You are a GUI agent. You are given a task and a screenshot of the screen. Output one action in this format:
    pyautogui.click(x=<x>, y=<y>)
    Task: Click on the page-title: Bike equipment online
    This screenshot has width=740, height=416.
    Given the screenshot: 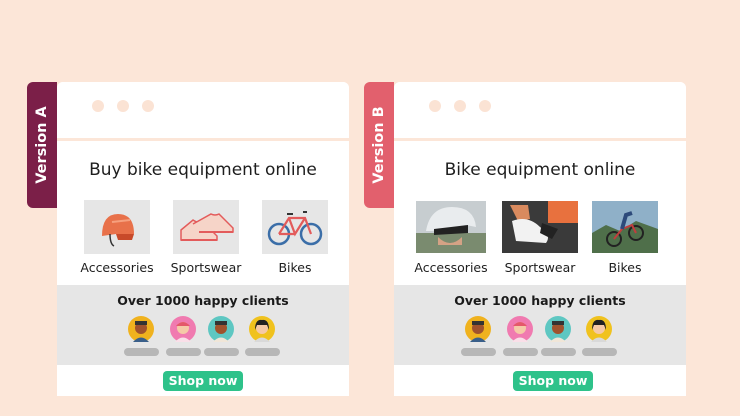 What is the action you would take?
    pyautogui.click(x=540, y=170)
    